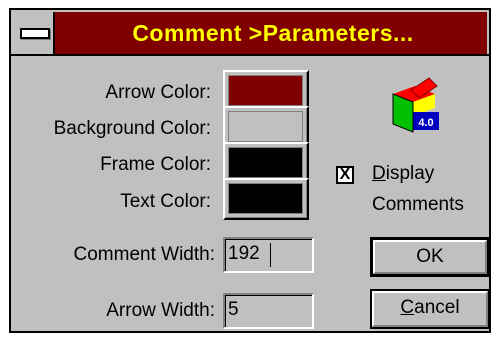 This screenshot has height=339, width=499. I want to click on display-comments-label-line1: Display, so click(403, 174).